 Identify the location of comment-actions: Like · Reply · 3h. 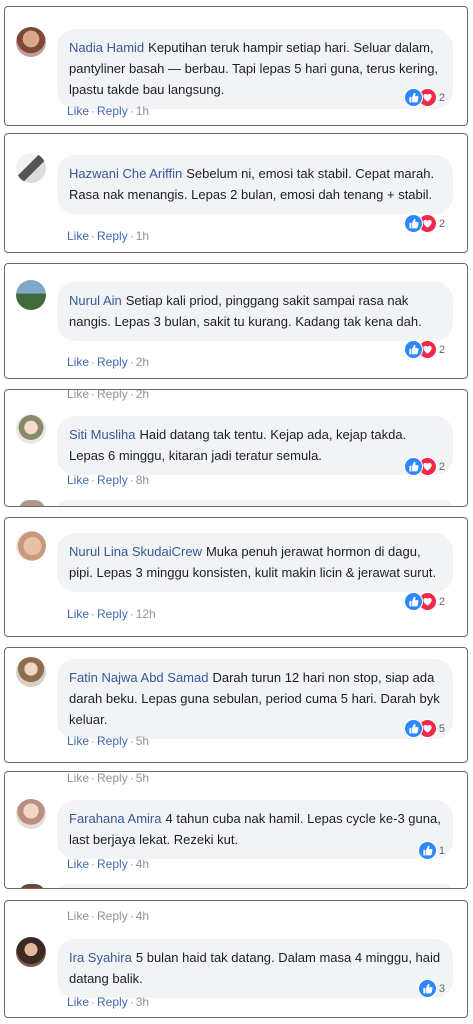
(108, 1002).